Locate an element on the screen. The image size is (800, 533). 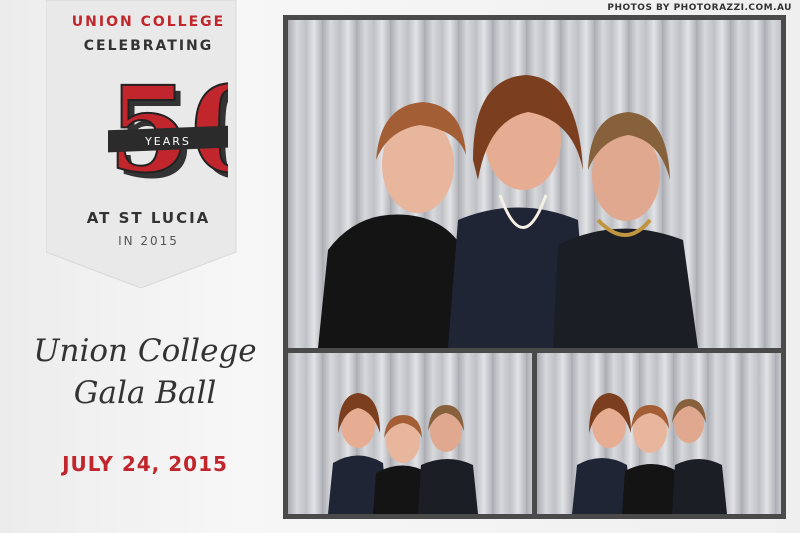
photo-credit: PHOTOS BY PHOTORAZZI.COM.AU is located at coordinates (699, 8).